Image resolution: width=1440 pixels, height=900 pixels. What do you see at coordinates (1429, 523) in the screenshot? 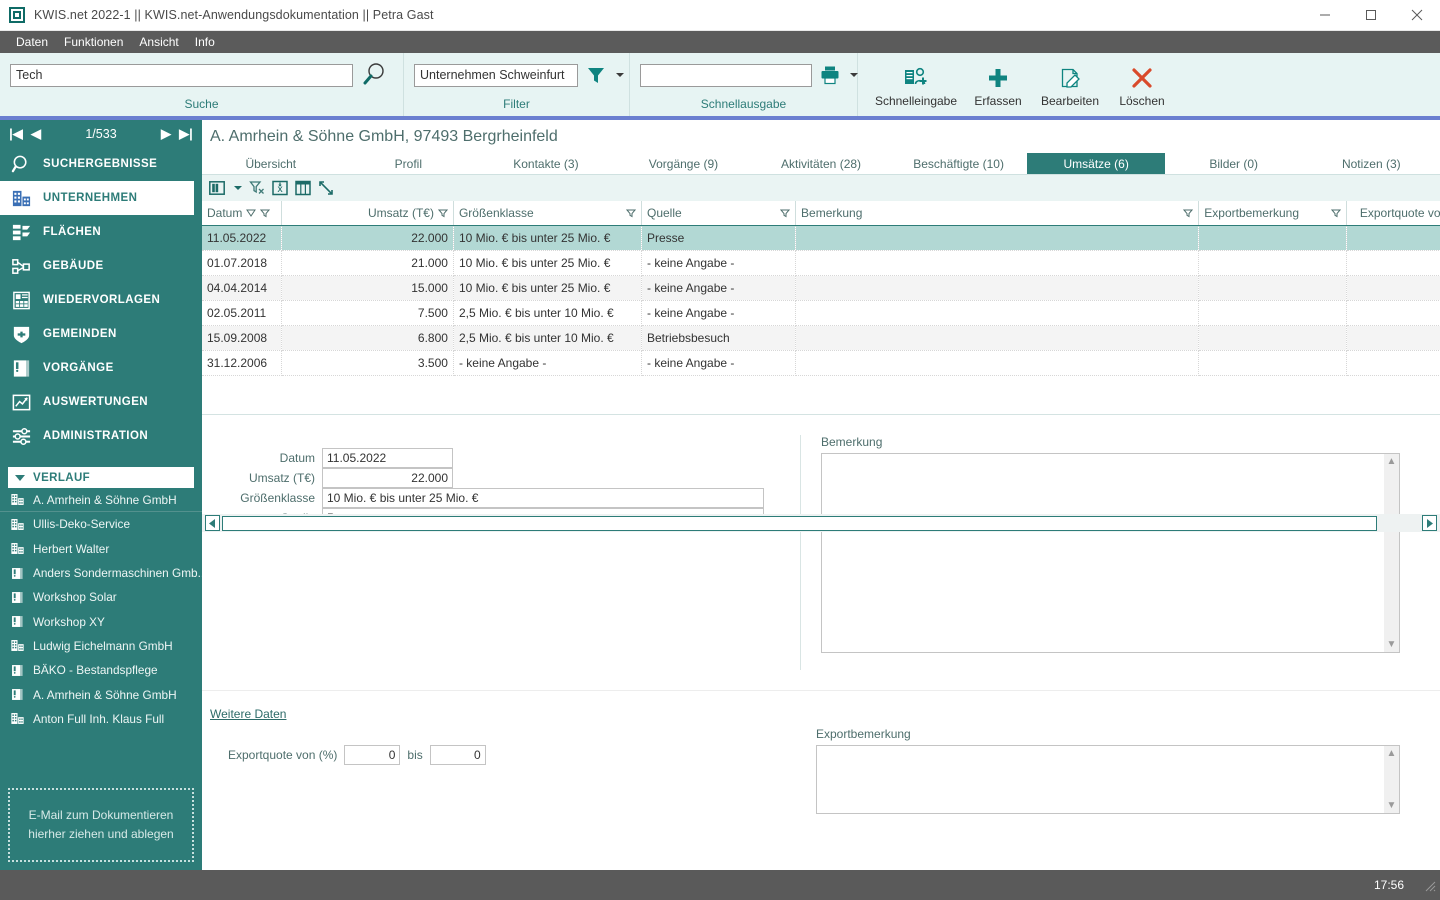
I see `scroll-right-icon` at bounding box center [1429, 523].